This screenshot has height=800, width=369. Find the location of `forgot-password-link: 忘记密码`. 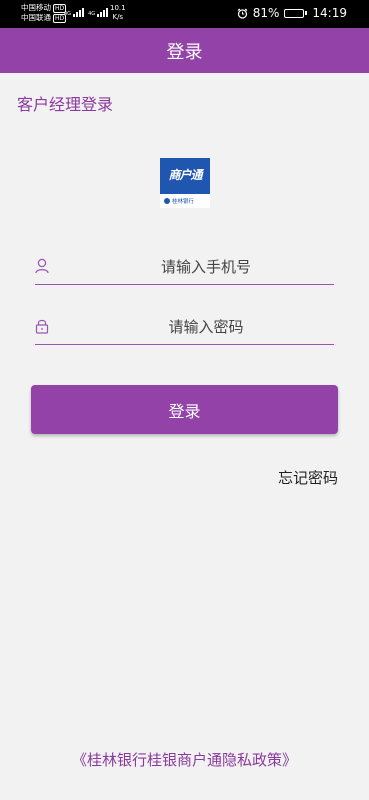

forgot-password-link: 忘记密码 is located at coordinates (308, 477).